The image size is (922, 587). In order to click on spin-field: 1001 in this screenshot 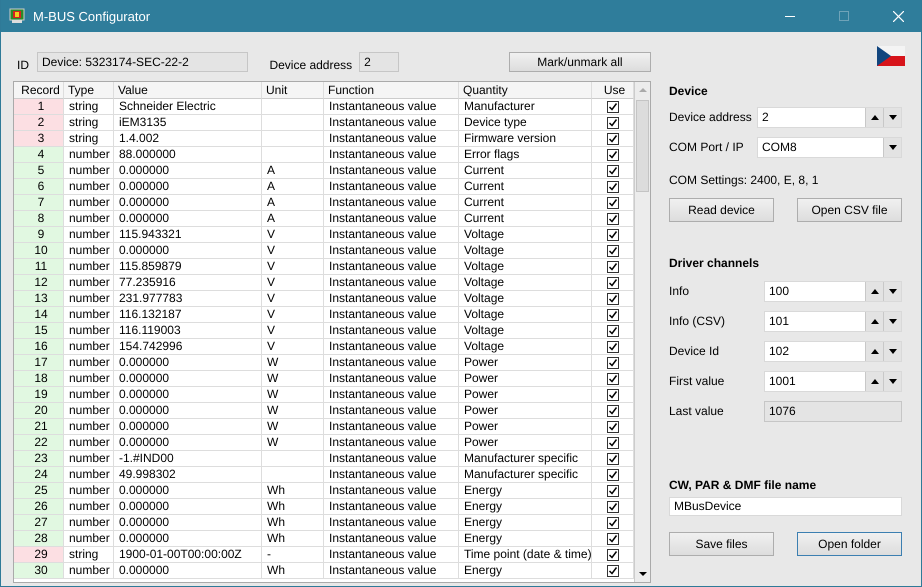, I will do `click(833, 381)`.